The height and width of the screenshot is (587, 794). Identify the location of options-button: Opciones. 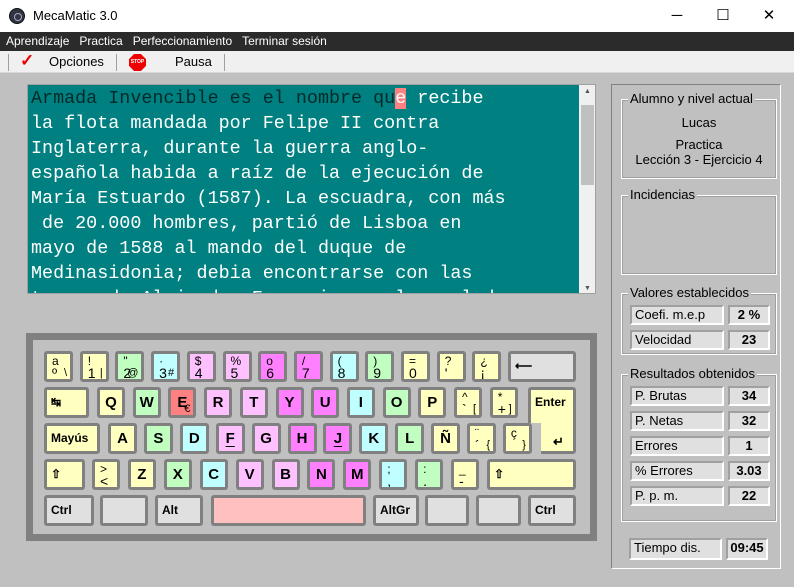
(76, 61).